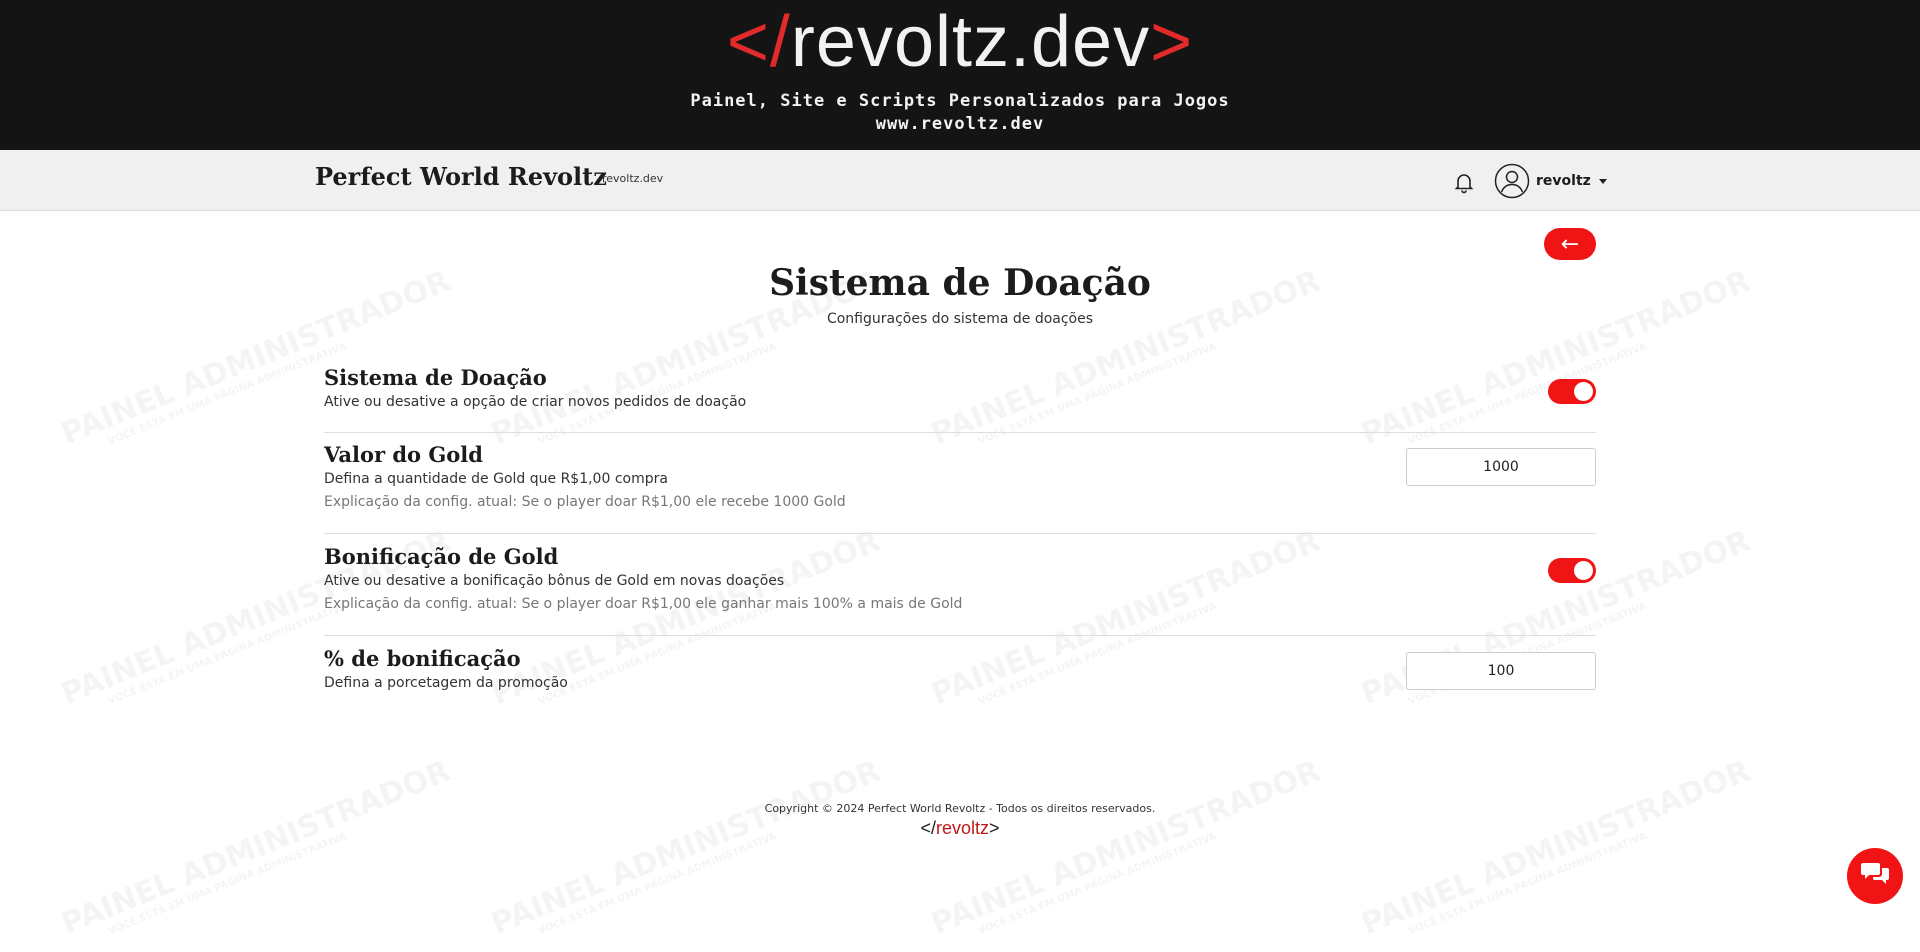 The image size is (1920, 952). I want to click on footer-logo-open: </, so click(928, 828).